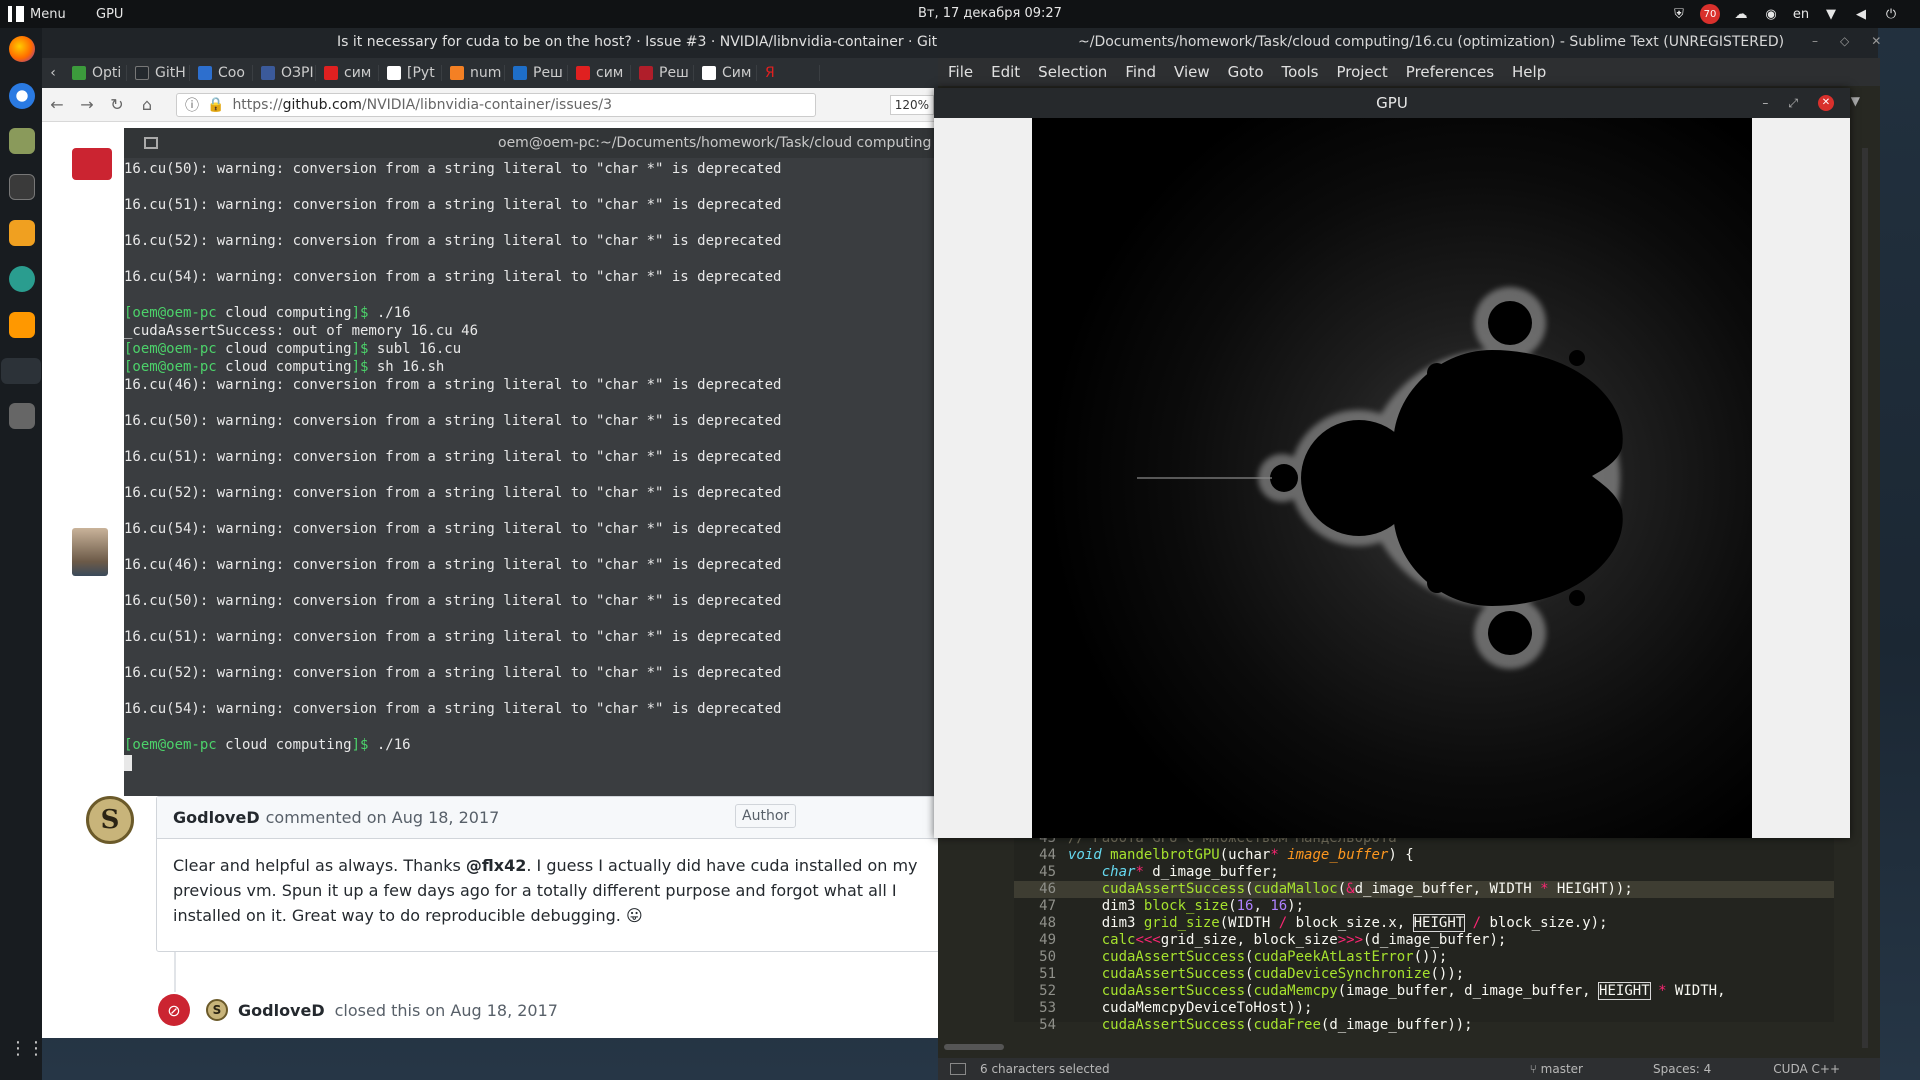 Image resolution: width=1920 pixels, height=1080 pixels. What do you see at coordinates (496, 865) in the screenshot?
I see `user-mention: @flx42` at bounding box center [496, 865].